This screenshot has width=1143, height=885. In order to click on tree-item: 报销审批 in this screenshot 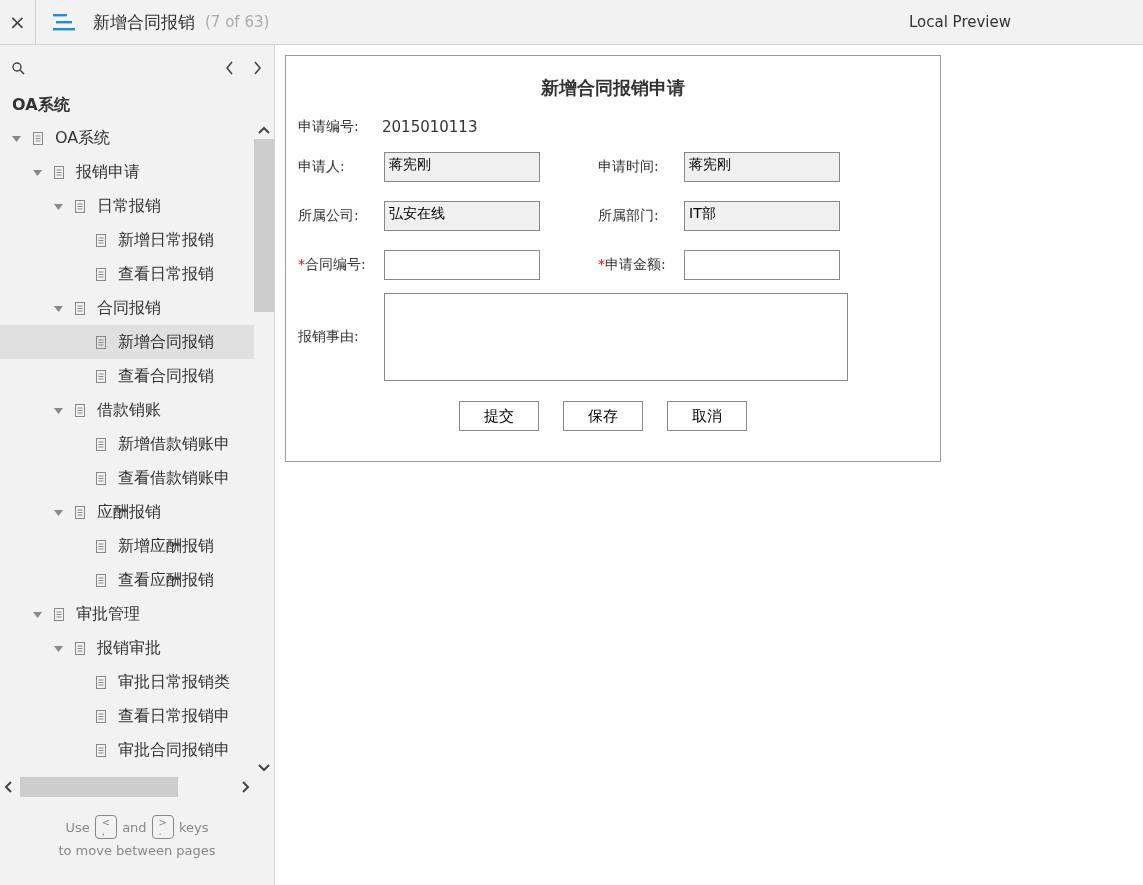, I will do `click(127, 648)`.